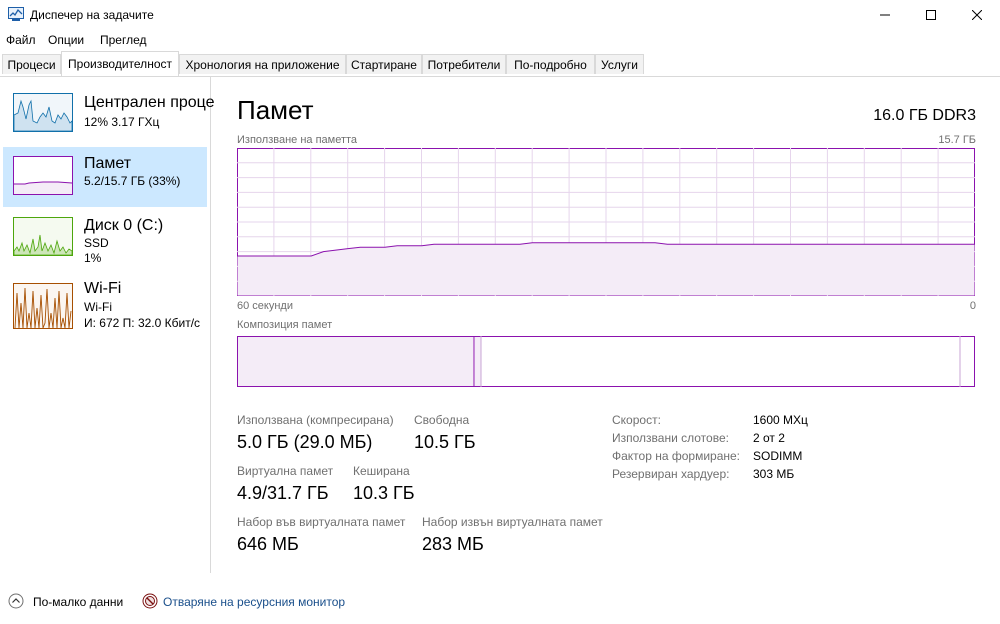 The width and height of the screenshot is (1000, 624). I want to click on committed-value: 4.9/31.7 ГБ, so click(283, 493).